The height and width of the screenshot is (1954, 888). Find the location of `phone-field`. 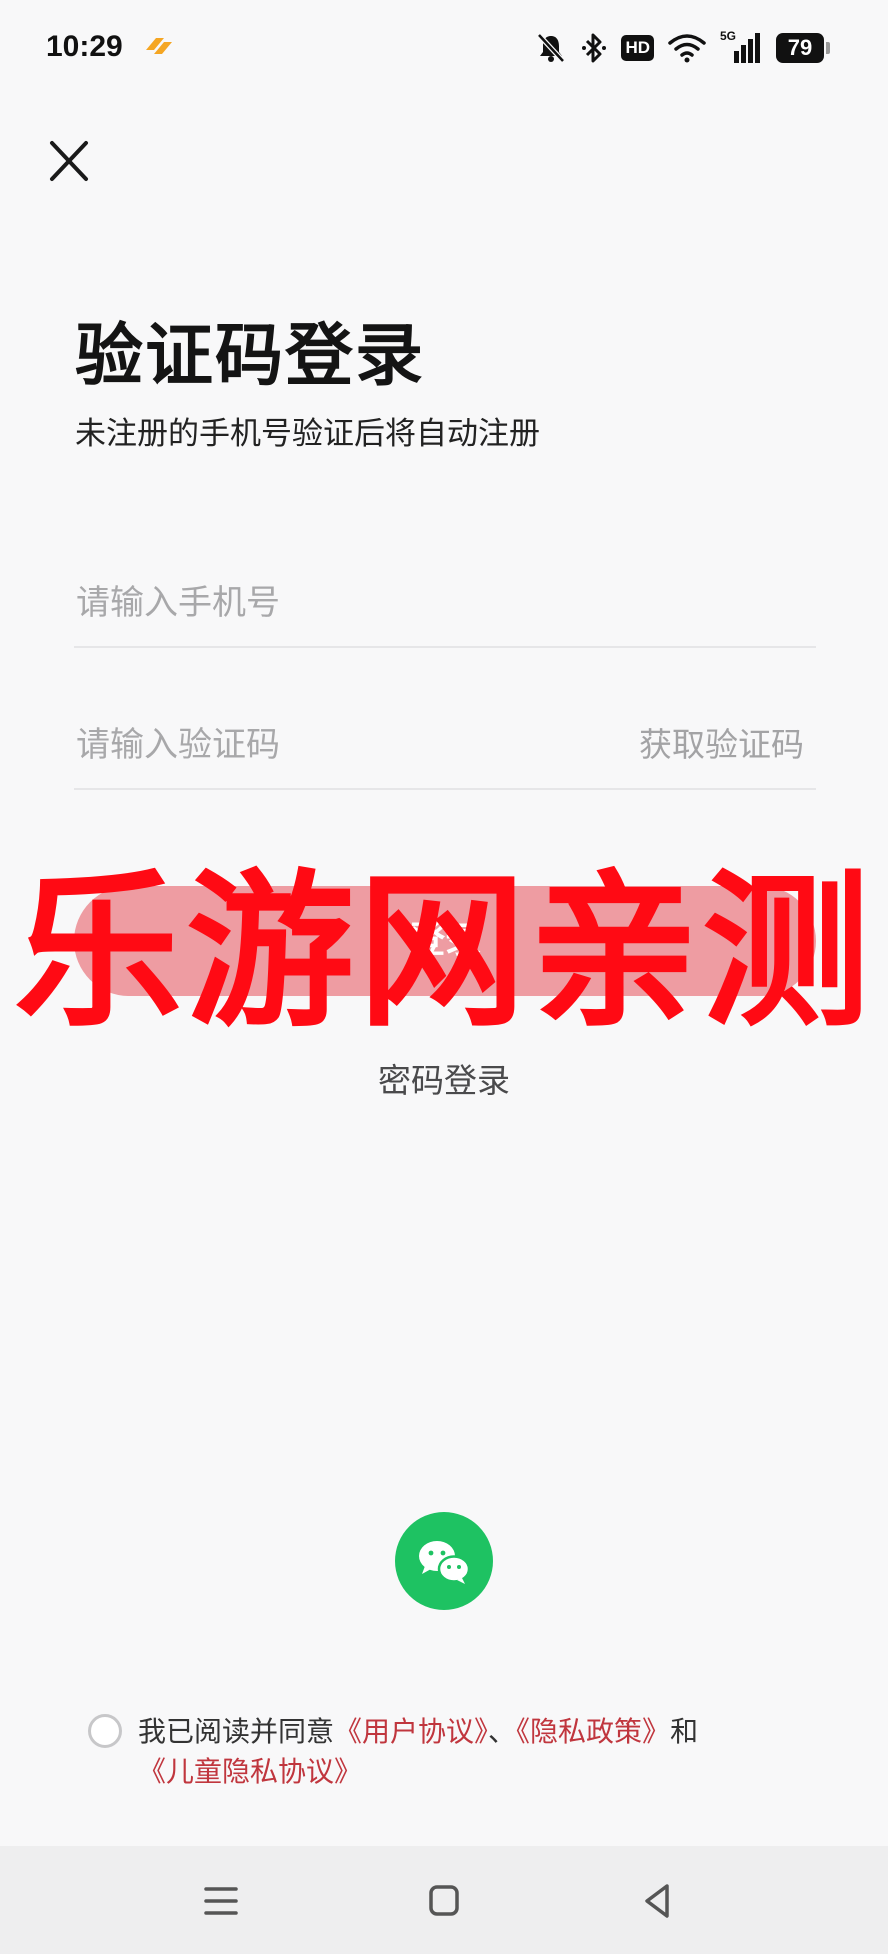

phone-field is located at coordinates (445, 598).